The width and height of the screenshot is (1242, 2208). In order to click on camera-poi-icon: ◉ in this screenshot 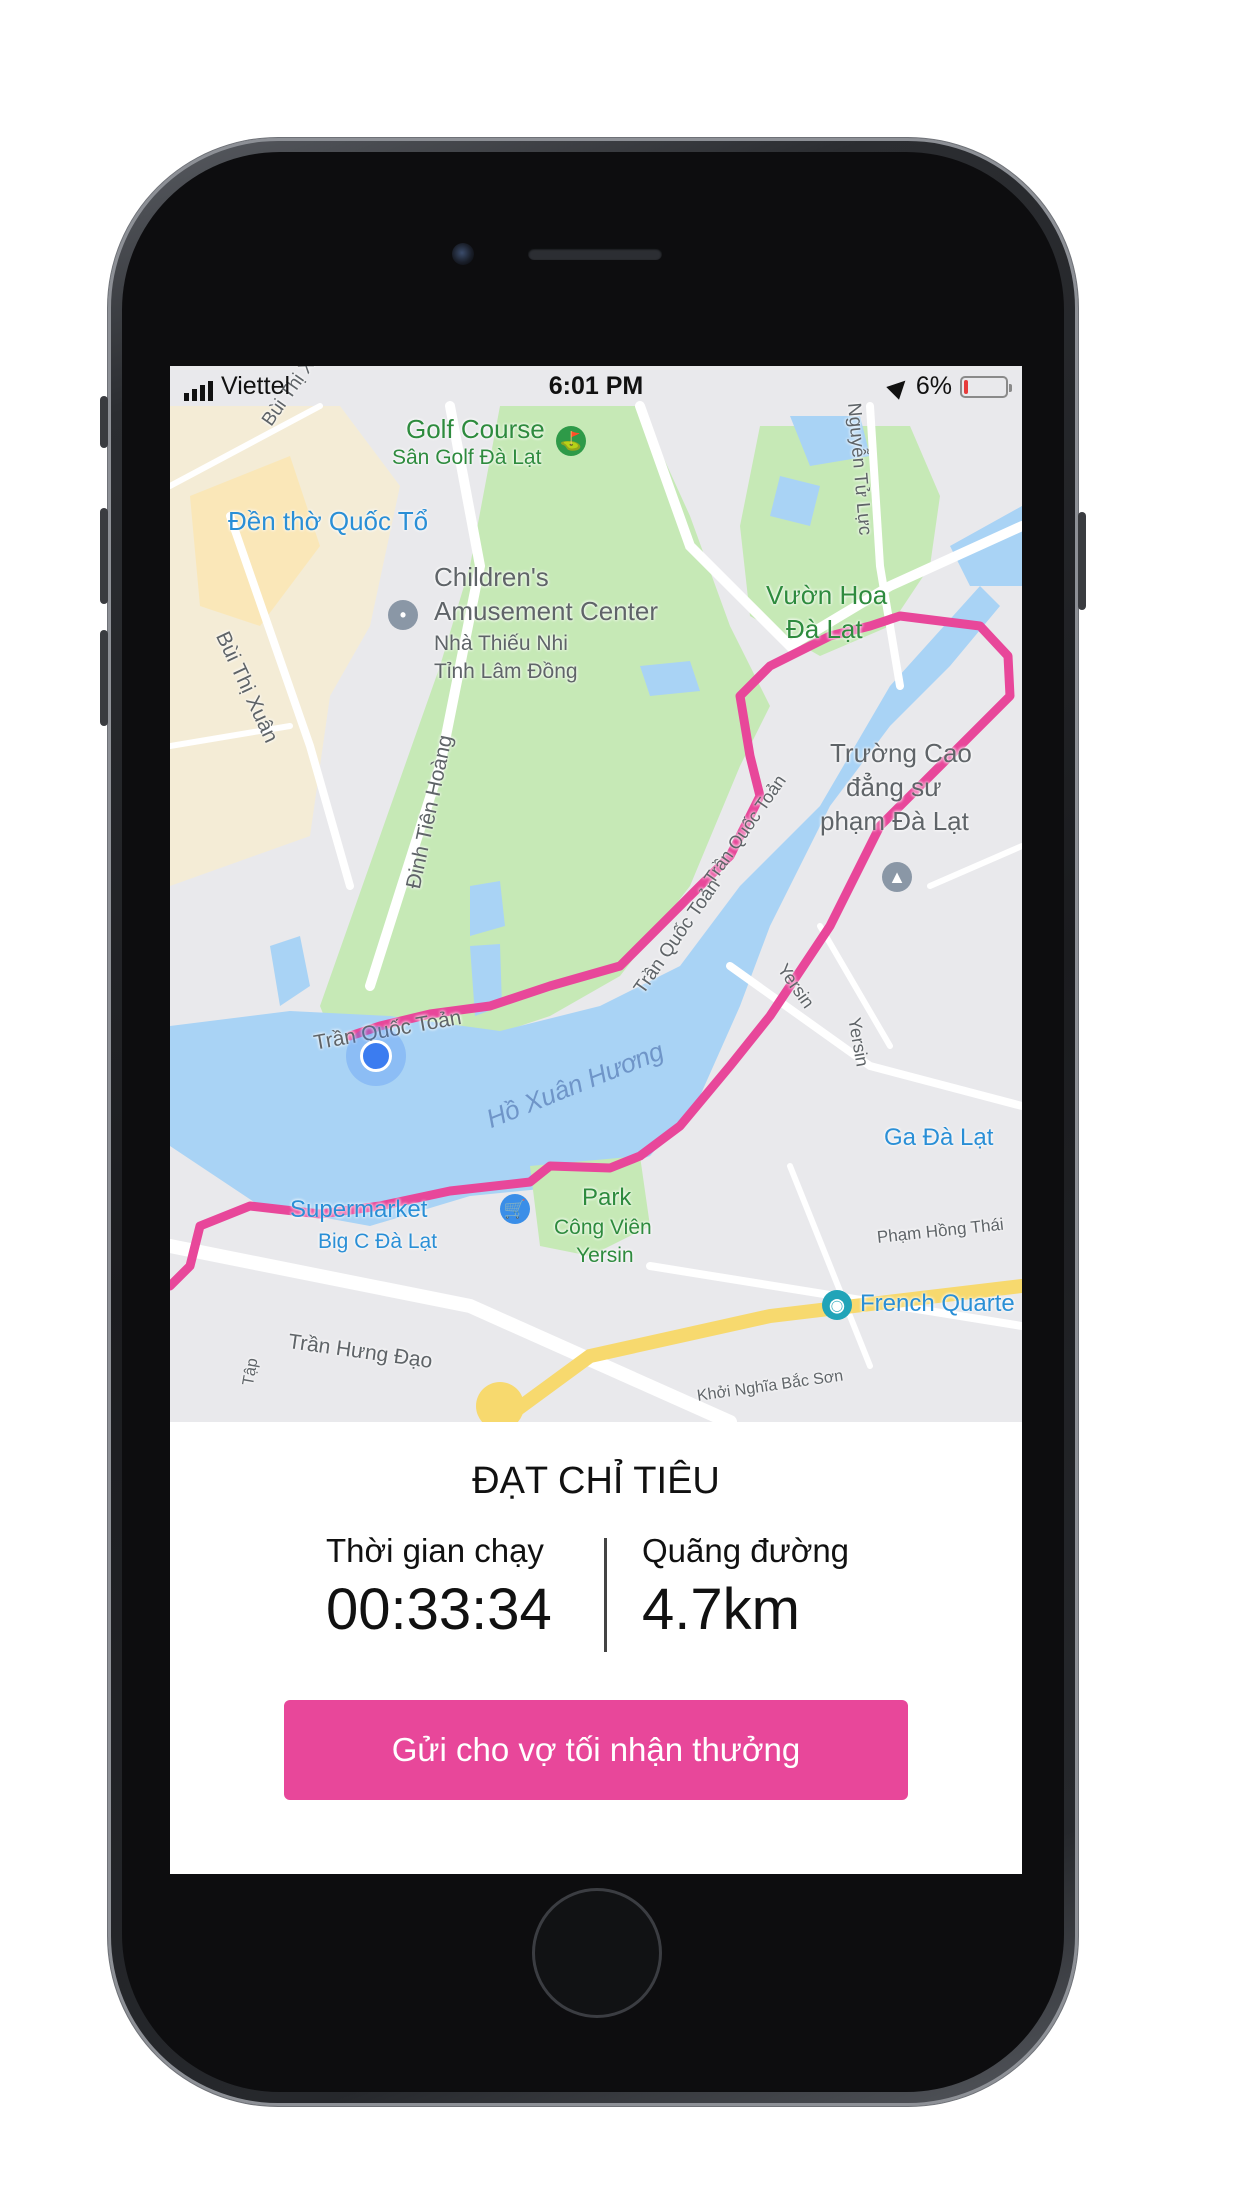, I will do `click(837, 1305)`.